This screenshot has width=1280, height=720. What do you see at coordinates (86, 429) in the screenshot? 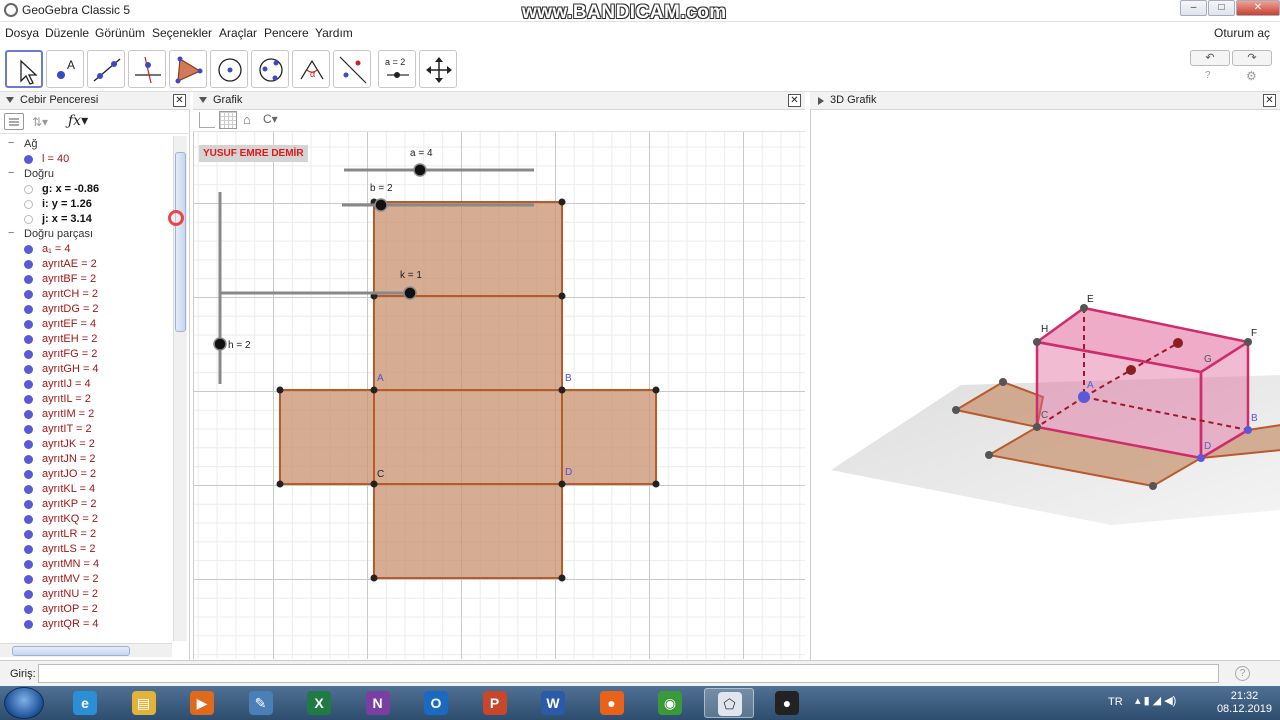
I see `algebra-item: ayrıtIT = 2` at bounding box center [86, 429].